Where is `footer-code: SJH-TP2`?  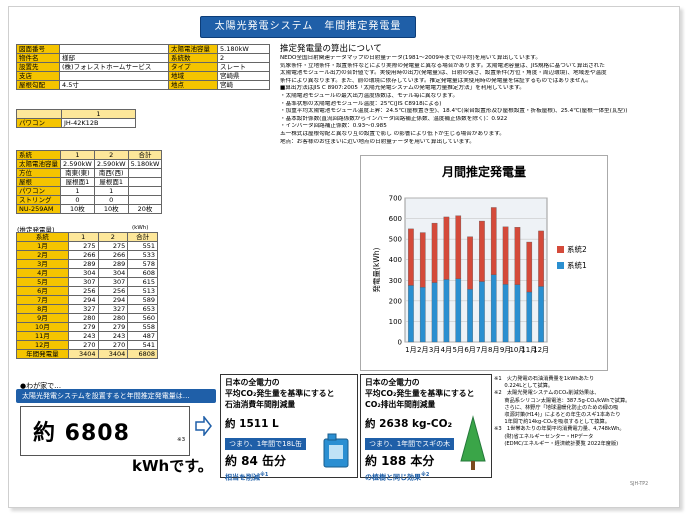 footer-code: SJH-TP2 is located at coordinates (639, 484).